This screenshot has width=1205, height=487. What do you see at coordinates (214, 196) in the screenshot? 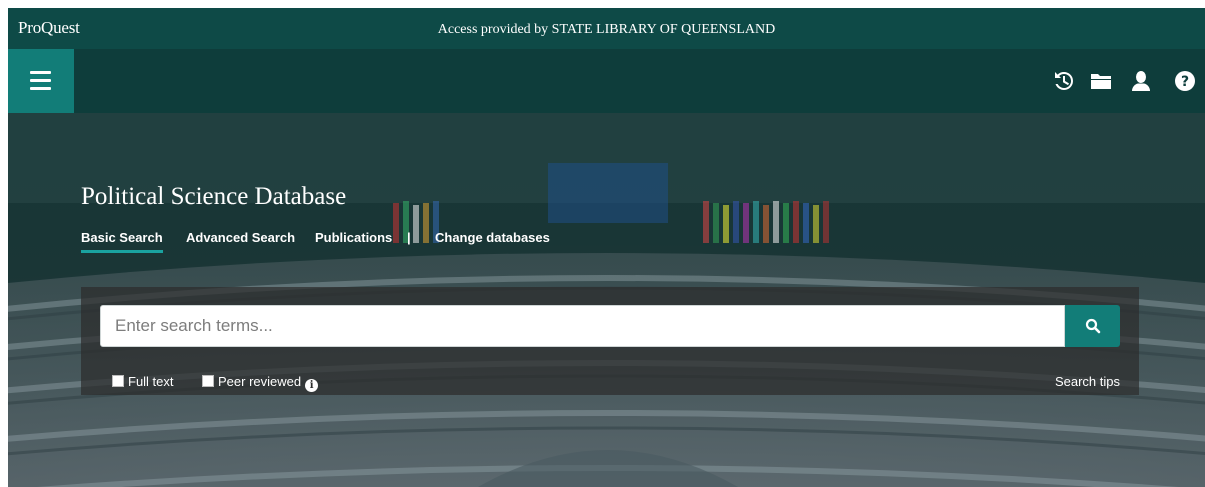
I see `database-title: Political Science Database` at bounding box center [214, 196].